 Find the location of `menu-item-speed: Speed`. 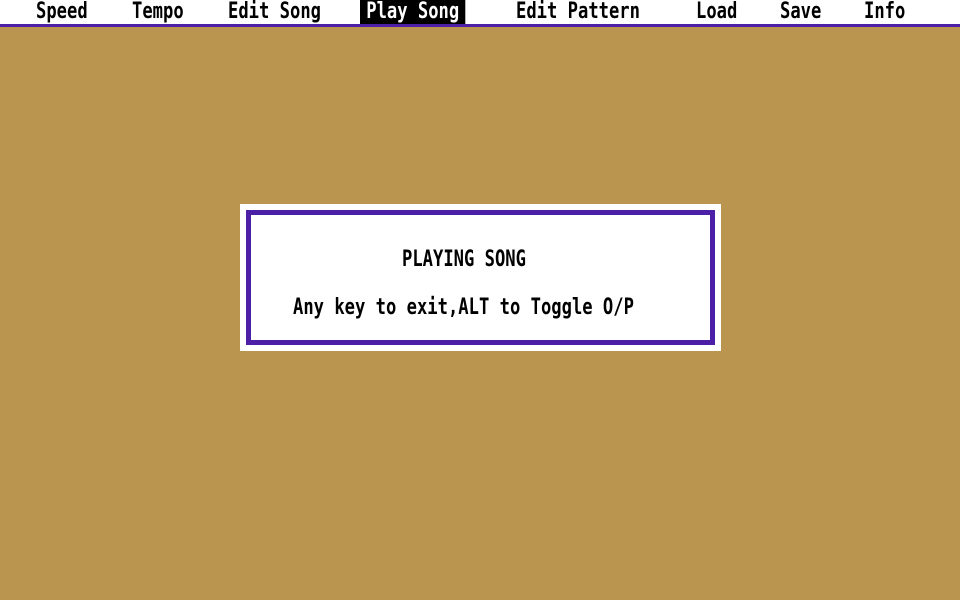

menu-item-speed: Speed is located at coordinates (62, 12).